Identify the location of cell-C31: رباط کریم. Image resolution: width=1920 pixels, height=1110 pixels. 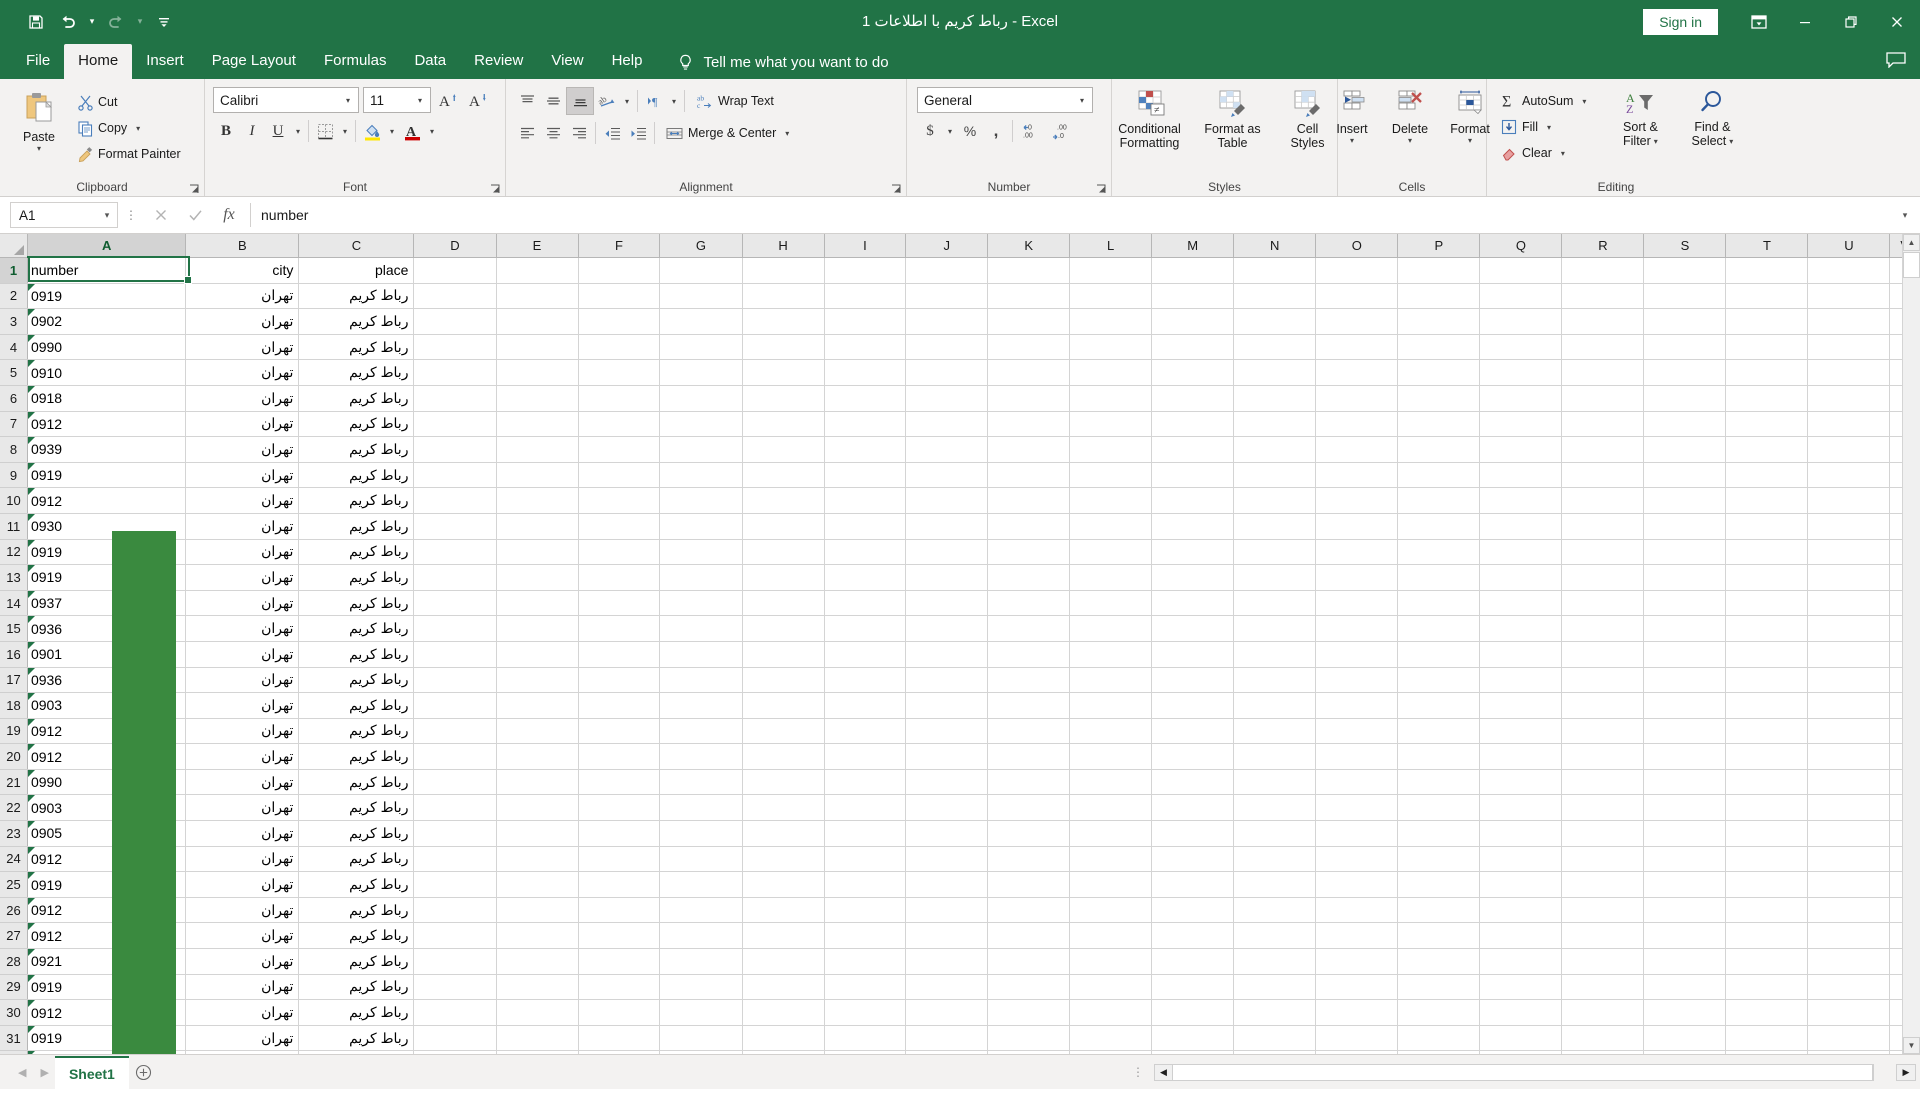
(356, 1038).